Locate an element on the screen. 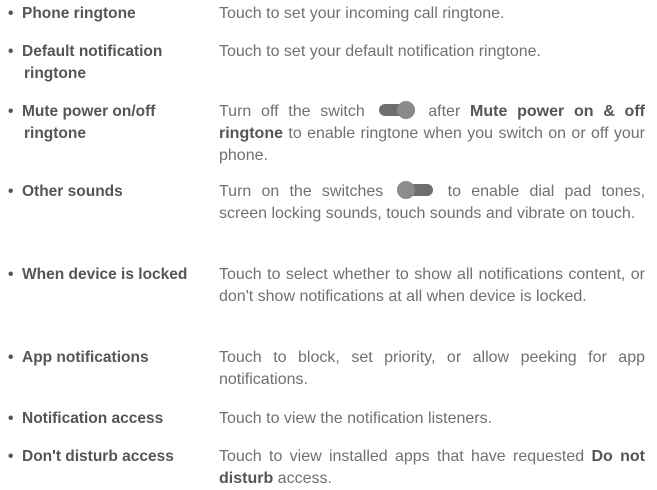  term-label: • Don't disturb access is located at coordinates (110, 457).